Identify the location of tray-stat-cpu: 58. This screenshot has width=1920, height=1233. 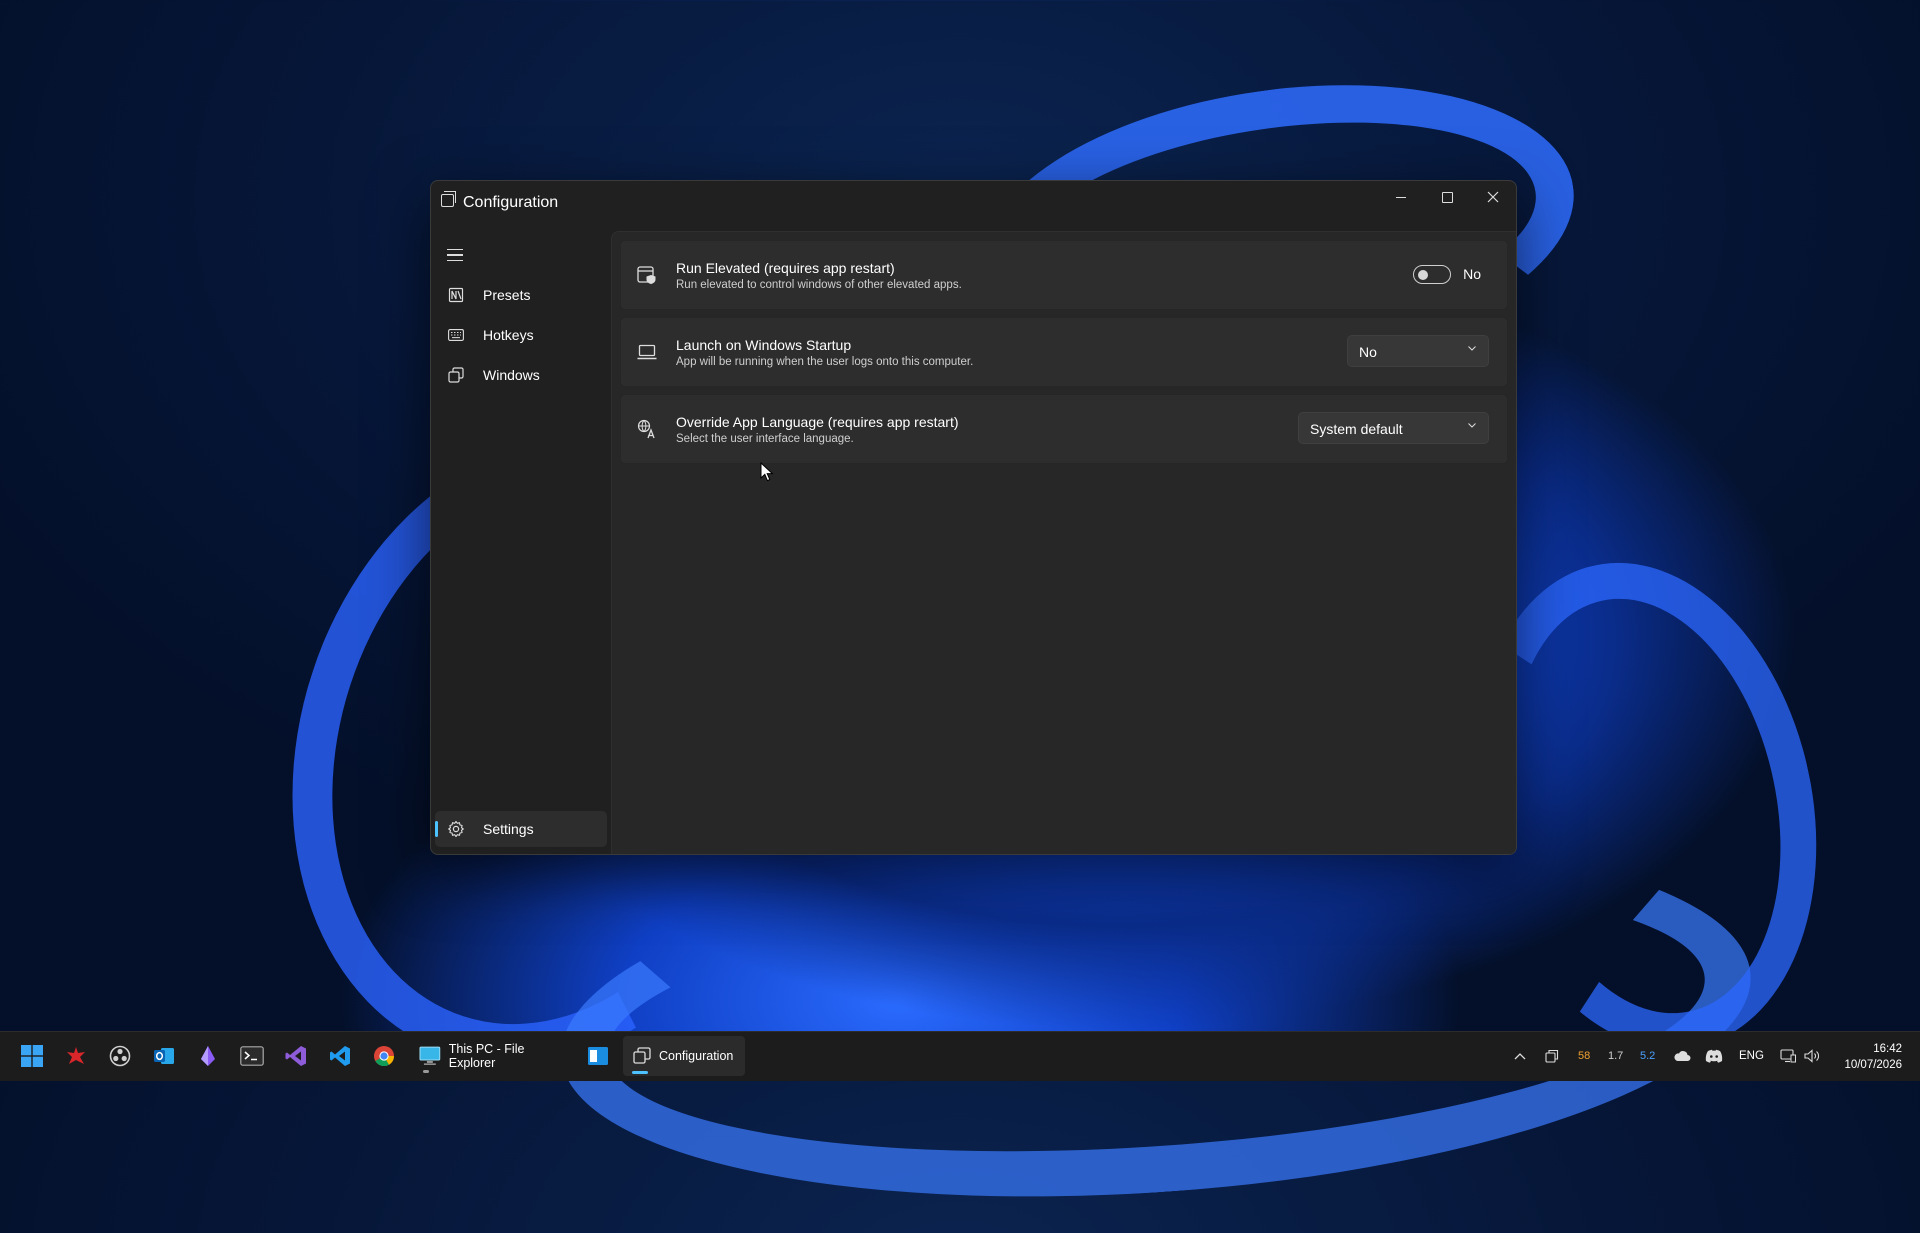
(1584, 1056).